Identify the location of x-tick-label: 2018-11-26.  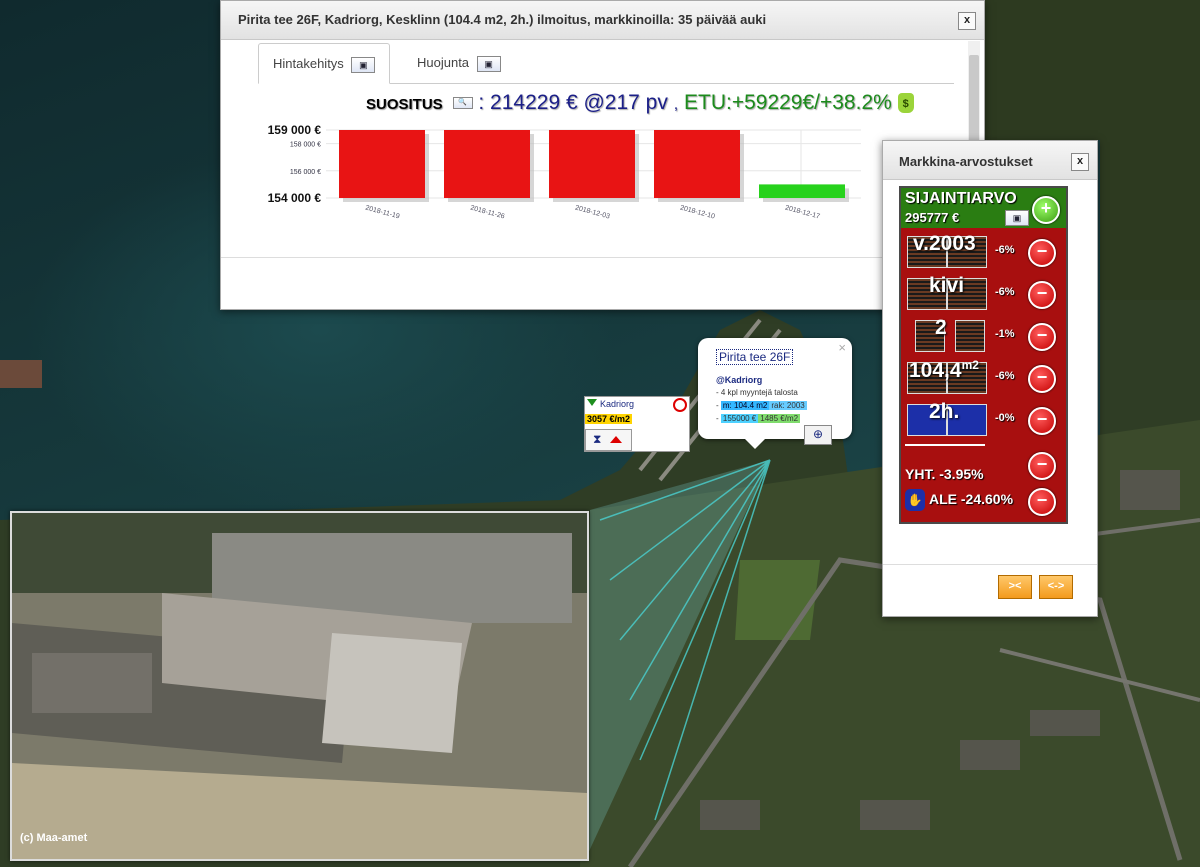
(487, 213).